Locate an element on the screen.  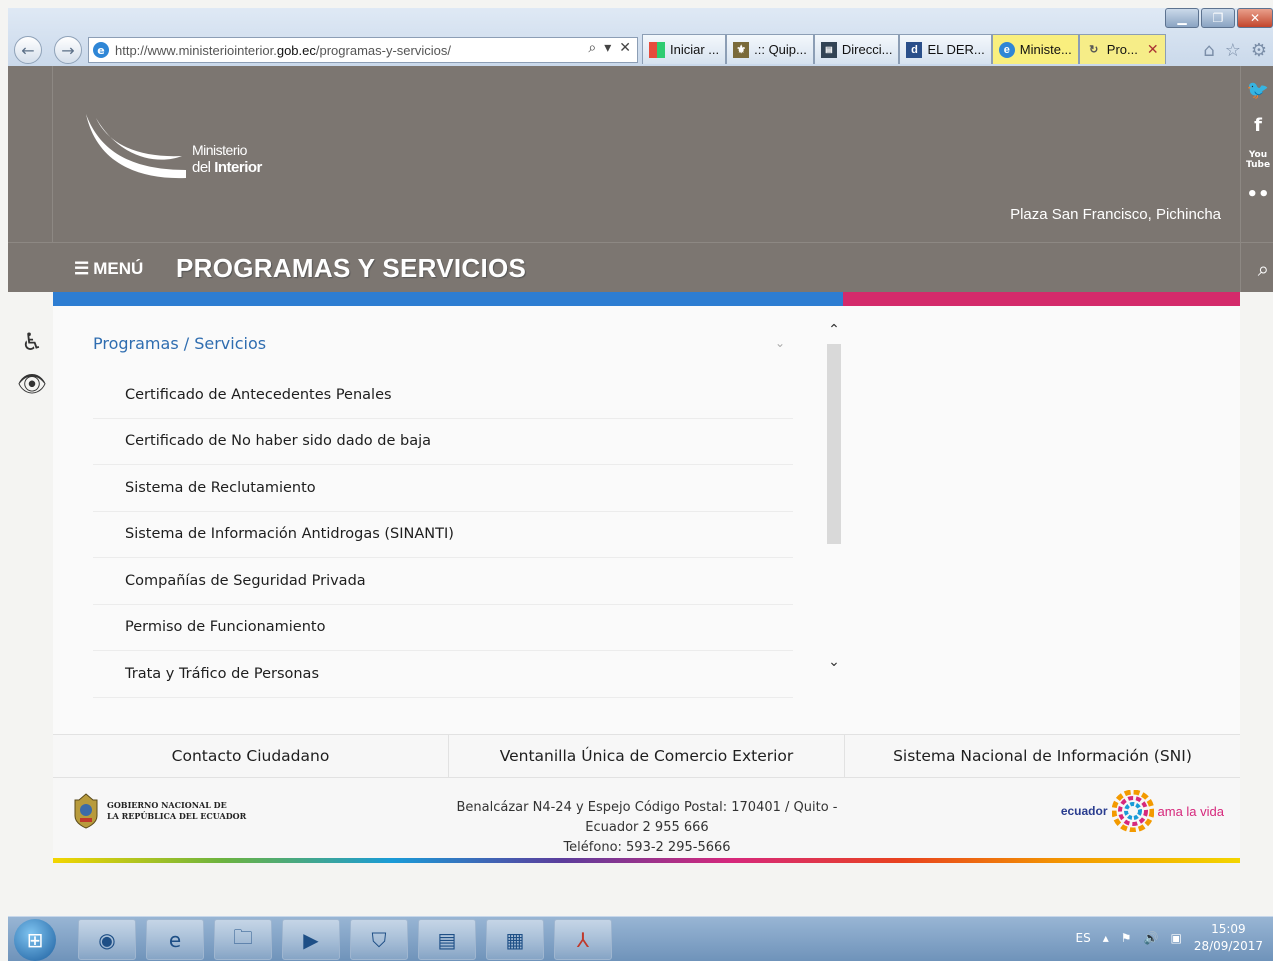
footer-rainbow-bar is located at coordinates (646, 860).